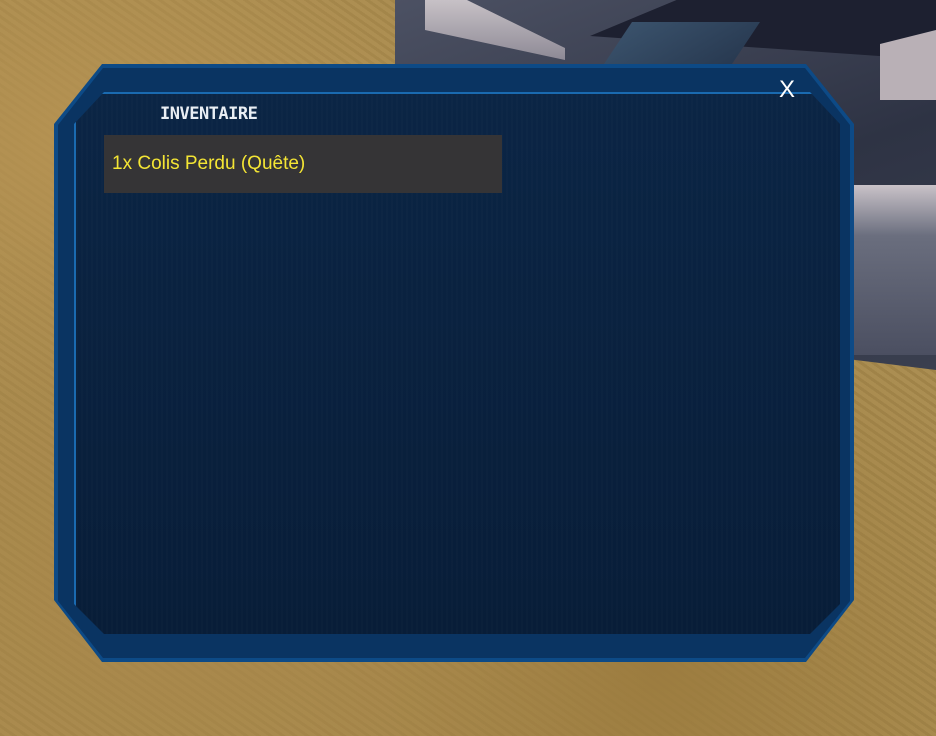  I want to click on building-wall, so click(894, 270).